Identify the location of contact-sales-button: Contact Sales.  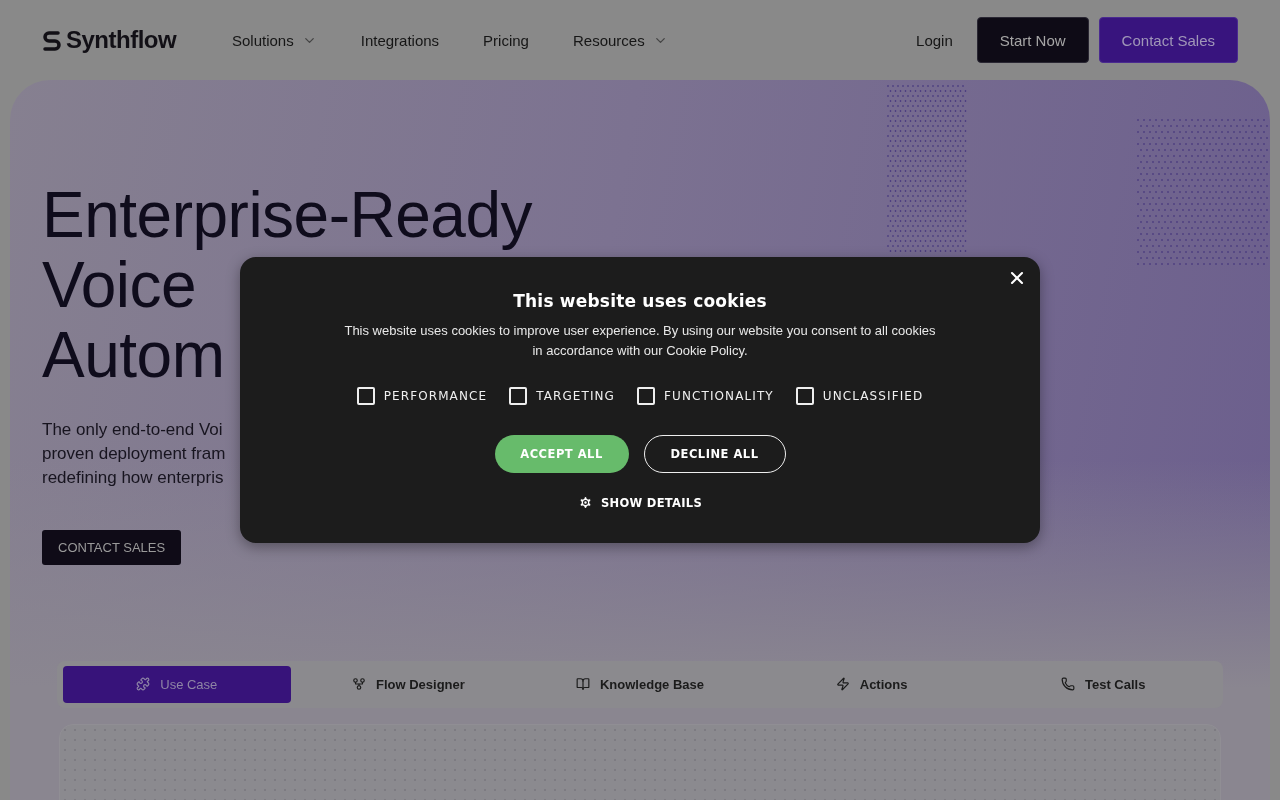
(1168, 40).